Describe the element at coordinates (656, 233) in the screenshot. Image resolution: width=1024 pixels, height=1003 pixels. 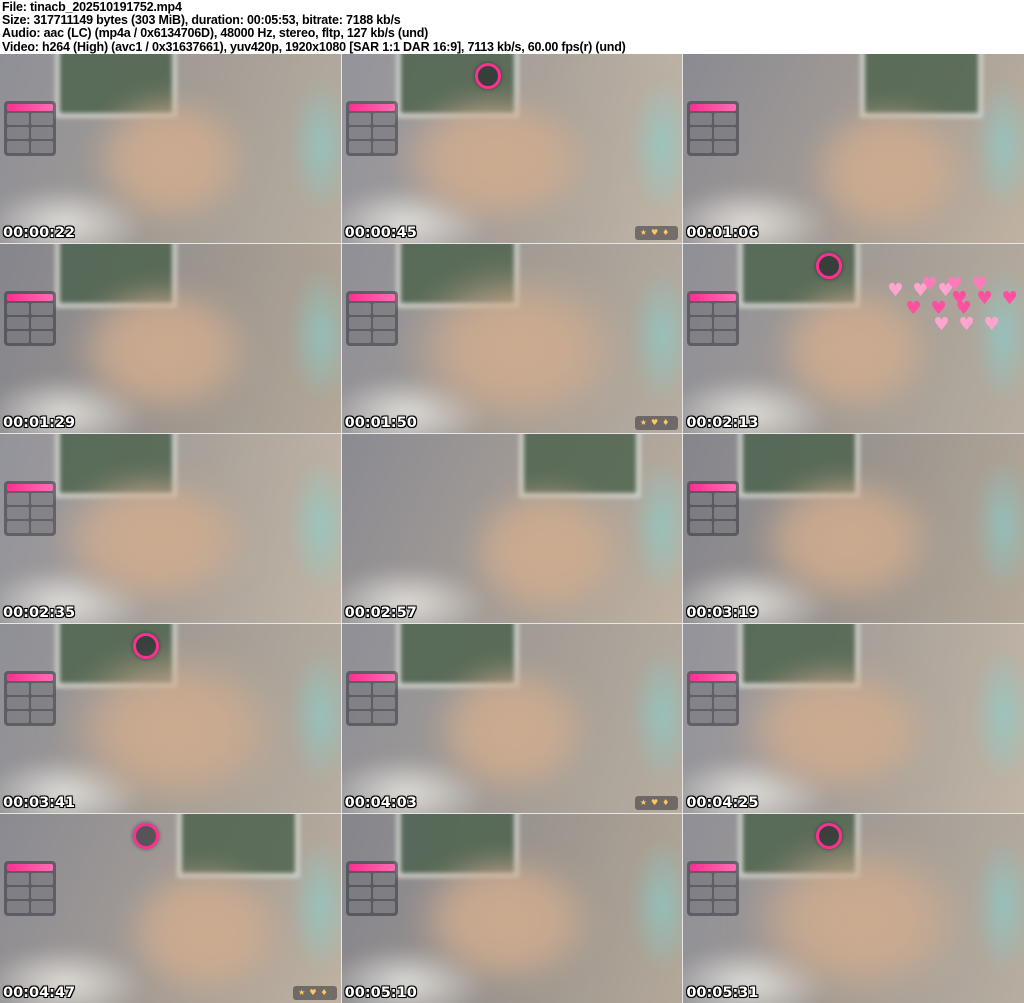
I see `goal-icons-strip` at that location.